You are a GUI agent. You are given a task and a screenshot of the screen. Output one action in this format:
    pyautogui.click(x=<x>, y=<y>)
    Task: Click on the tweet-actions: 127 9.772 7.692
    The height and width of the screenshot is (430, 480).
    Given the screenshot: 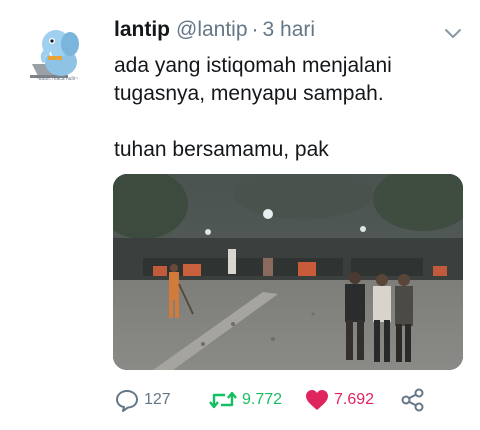 What is the action you would take?
    pyautogui.click(x=274, y=400)
    